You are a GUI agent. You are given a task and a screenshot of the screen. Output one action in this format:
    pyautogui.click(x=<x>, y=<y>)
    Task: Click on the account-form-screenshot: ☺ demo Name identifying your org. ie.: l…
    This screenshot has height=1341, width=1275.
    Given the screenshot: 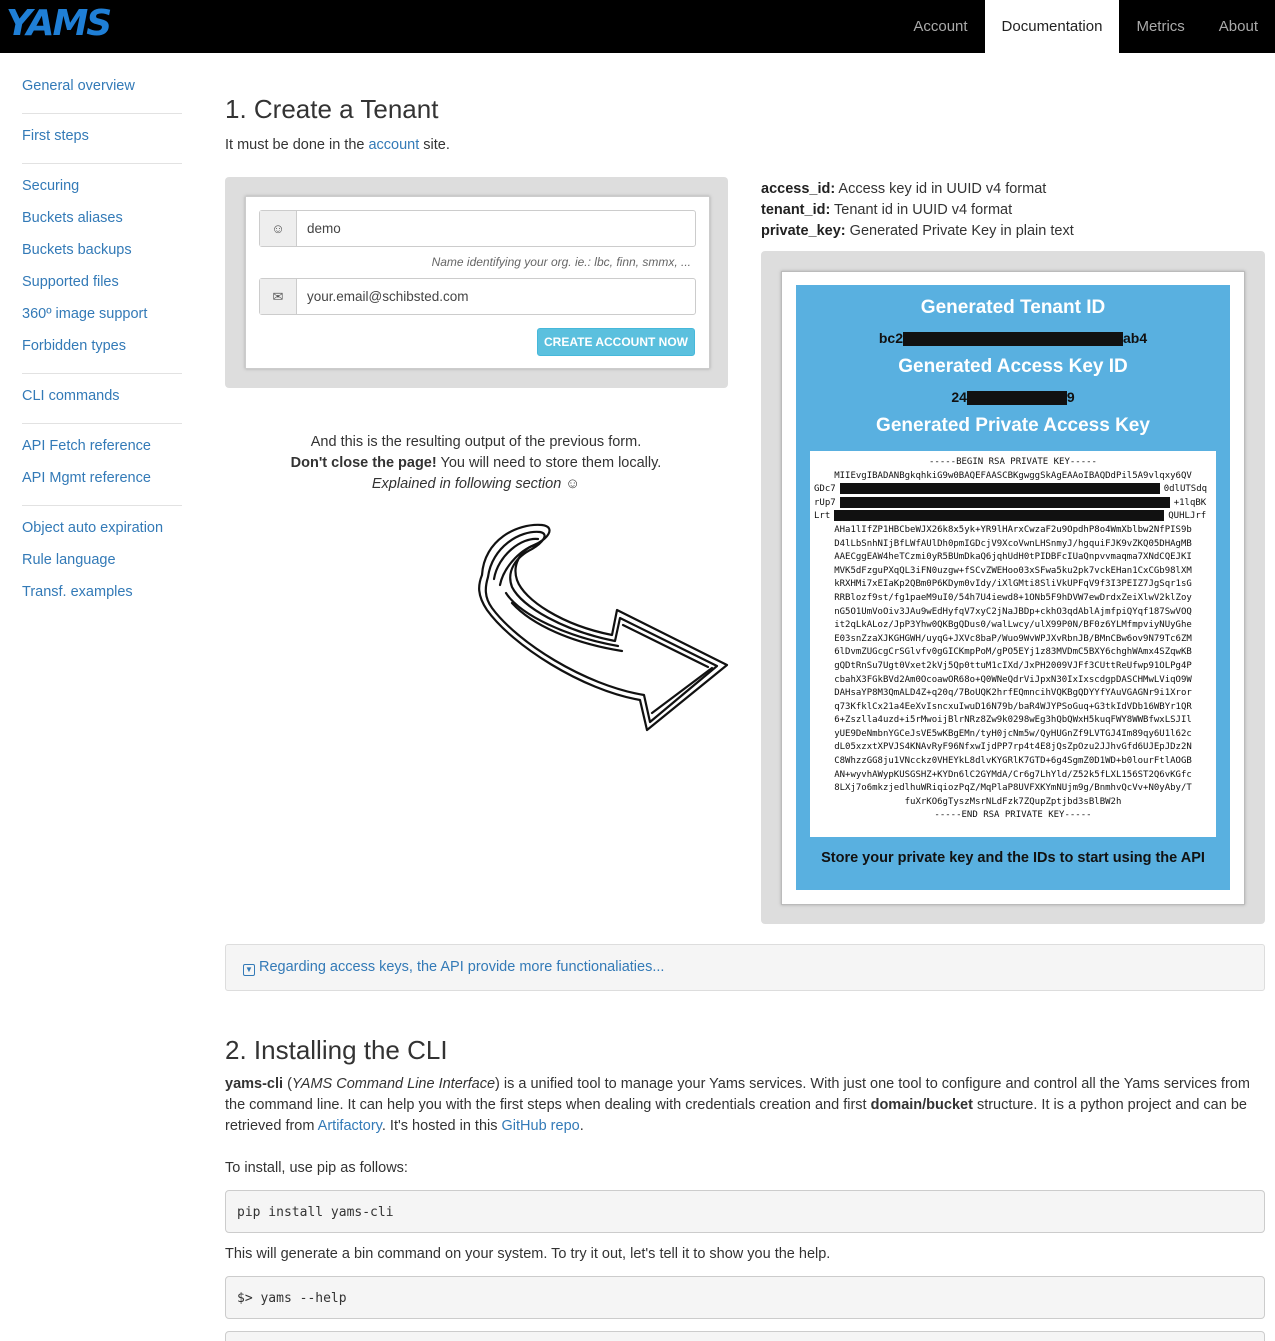 What is the action you would take?
    pyautogui.click(x=476, y=282)
    